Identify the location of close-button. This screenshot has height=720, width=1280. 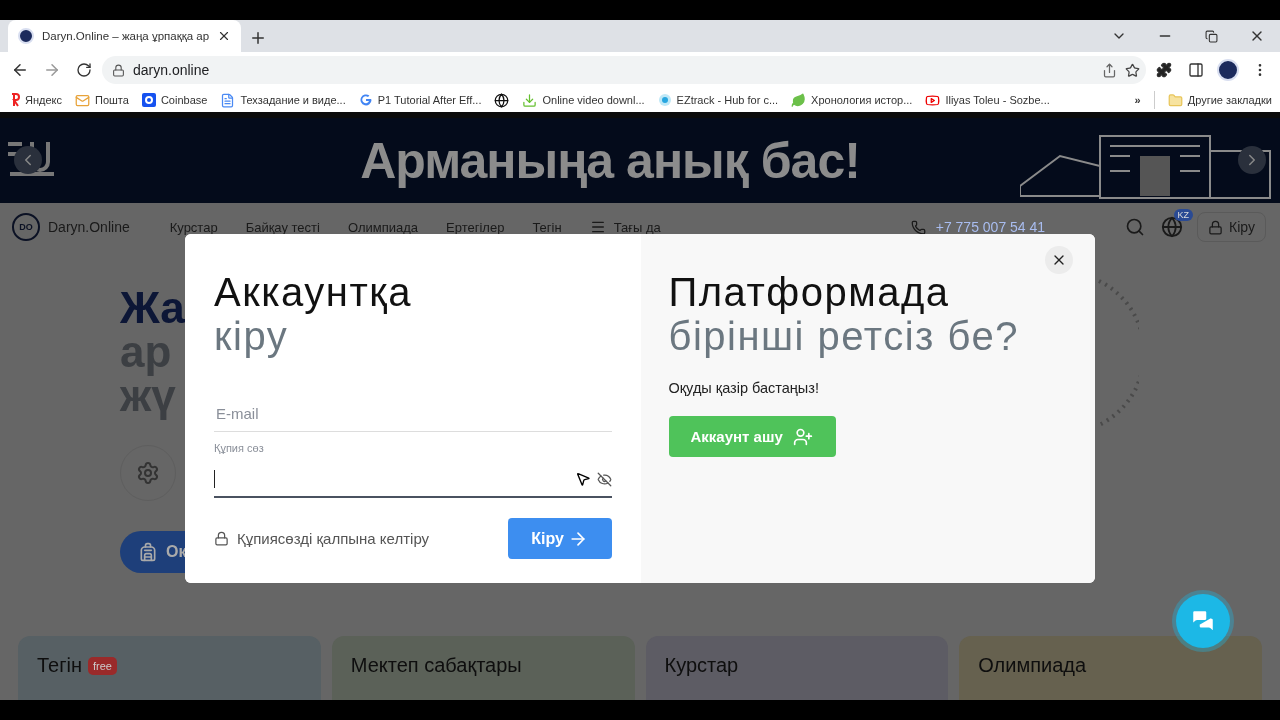
(1059, 260).